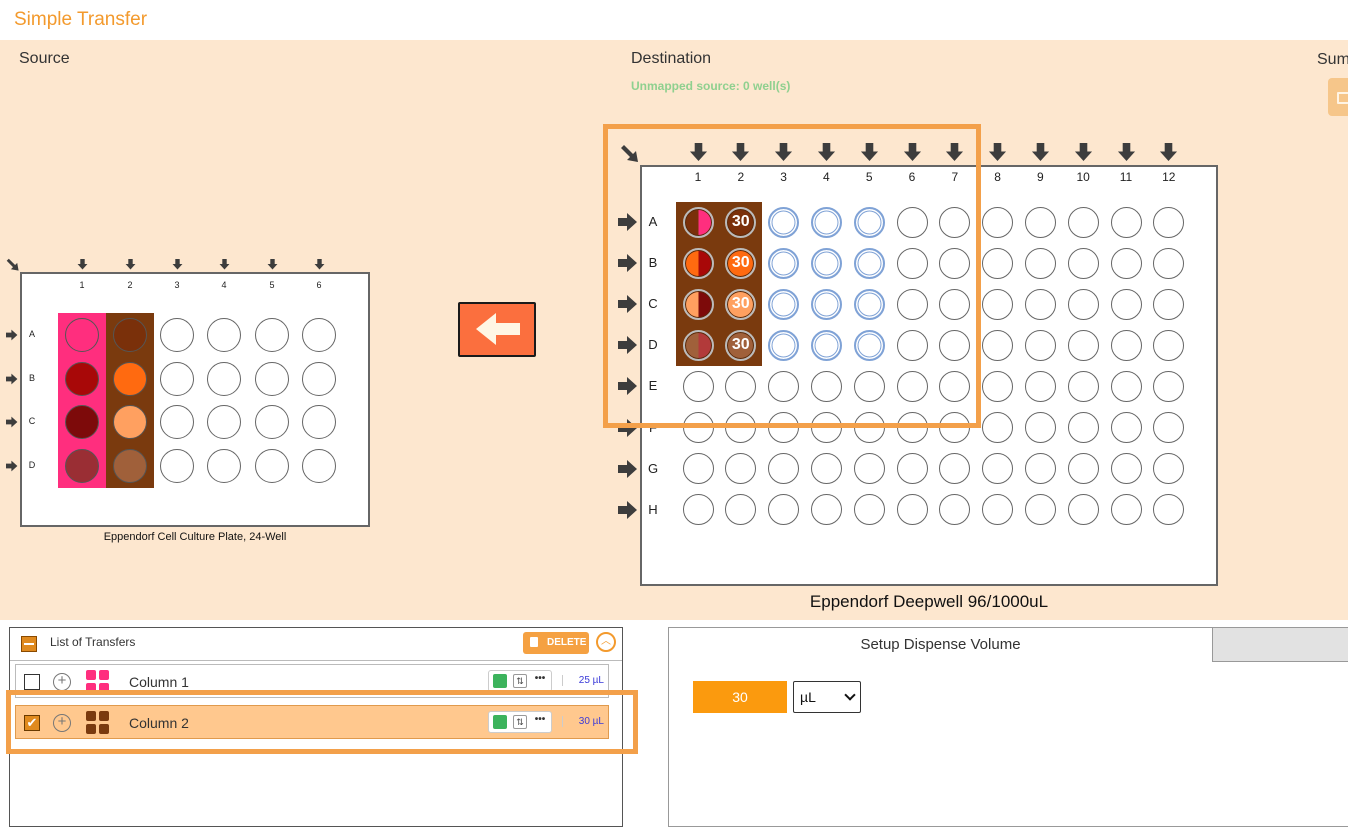 The height and width of the screenshot is (827, 1348). I want to click on destination-row-label: H, so click(653, 509).